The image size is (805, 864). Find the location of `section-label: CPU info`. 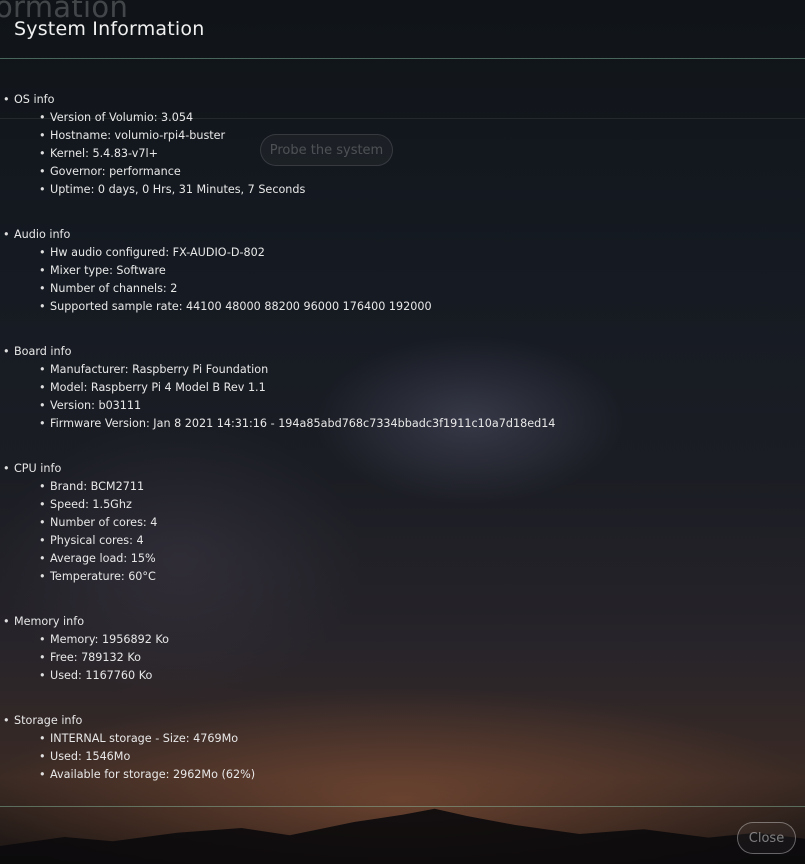

section-label: CPU info is located at coordinates (402, 469).